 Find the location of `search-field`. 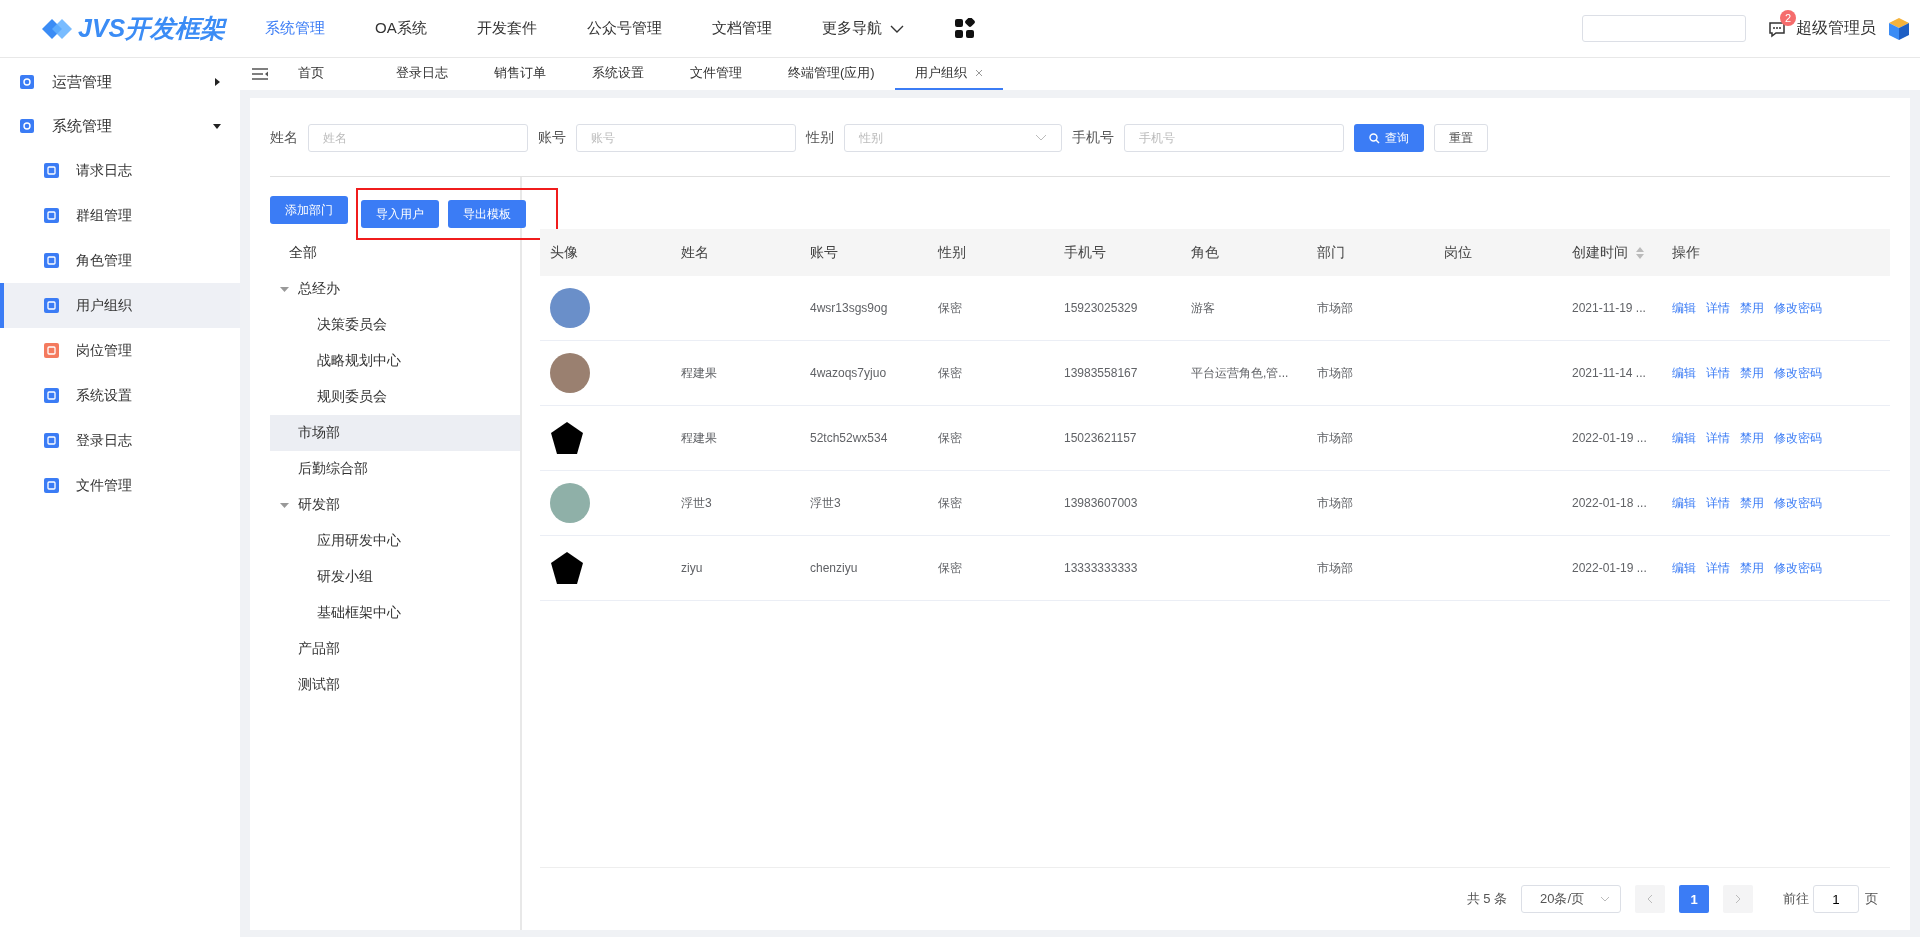

search-field is located at coordinates (1664, 28).